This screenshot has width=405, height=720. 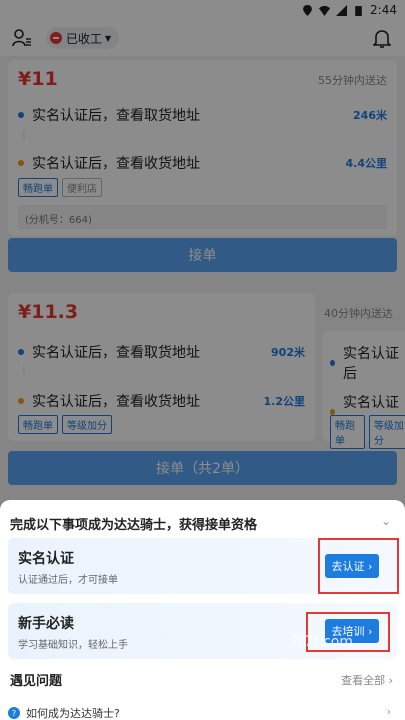 What do you see at coordinates (14, 713) in the screenshot?
I see `question-icon: ?` at bounding box center [14, 713].